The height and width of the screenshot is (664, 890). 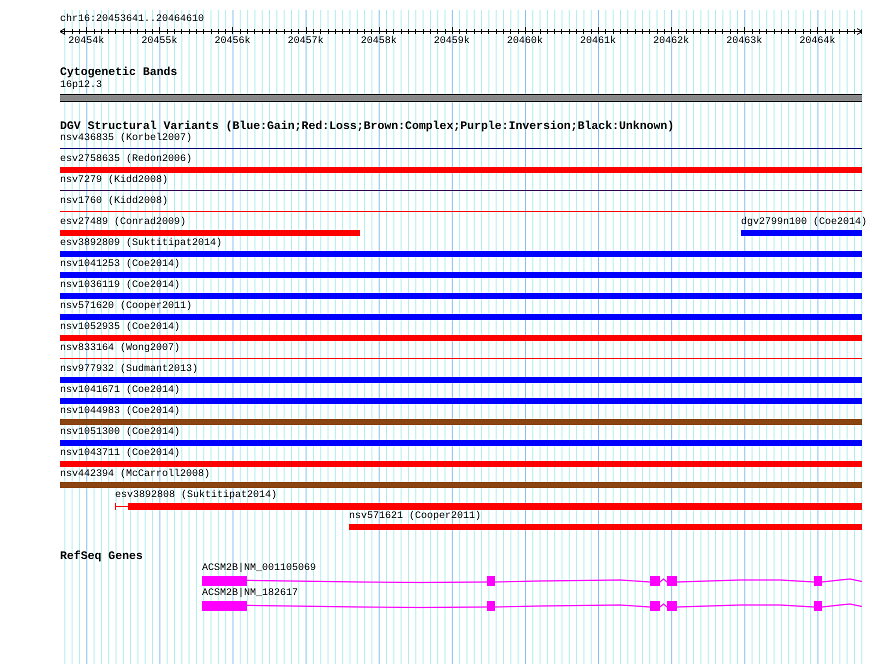 I want to click on variant-label: nsv1052935 (Coe2014), so click(x=120, y=328).